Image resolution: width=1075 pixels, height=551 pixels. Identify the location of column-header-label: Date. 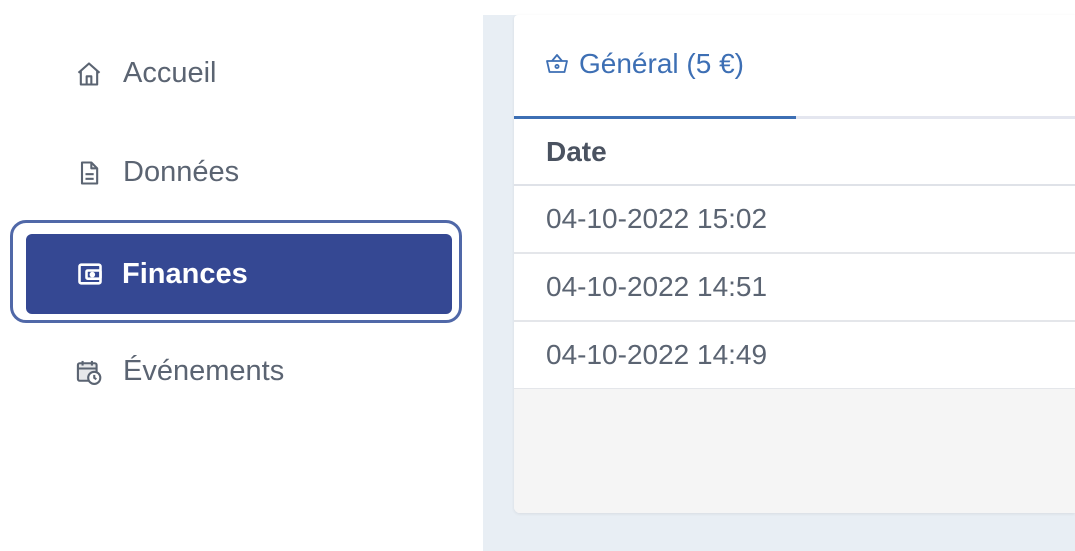
(576, 151).